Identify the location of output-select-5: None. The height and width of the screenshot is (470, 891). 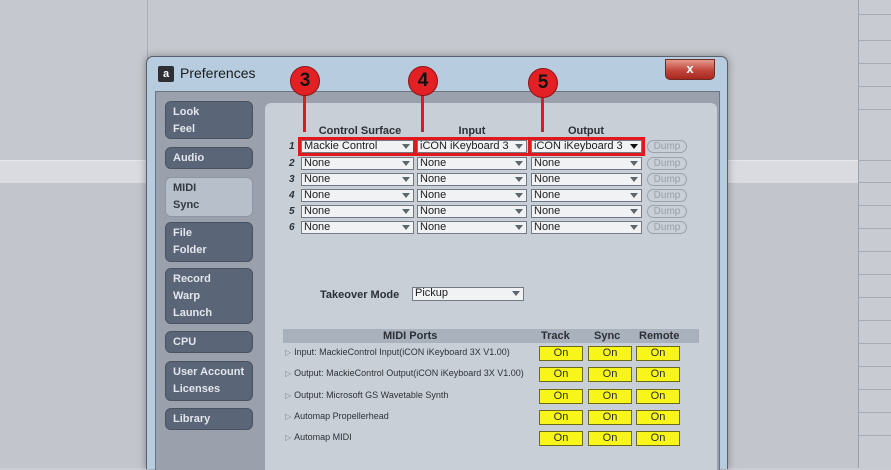
(586, 211).